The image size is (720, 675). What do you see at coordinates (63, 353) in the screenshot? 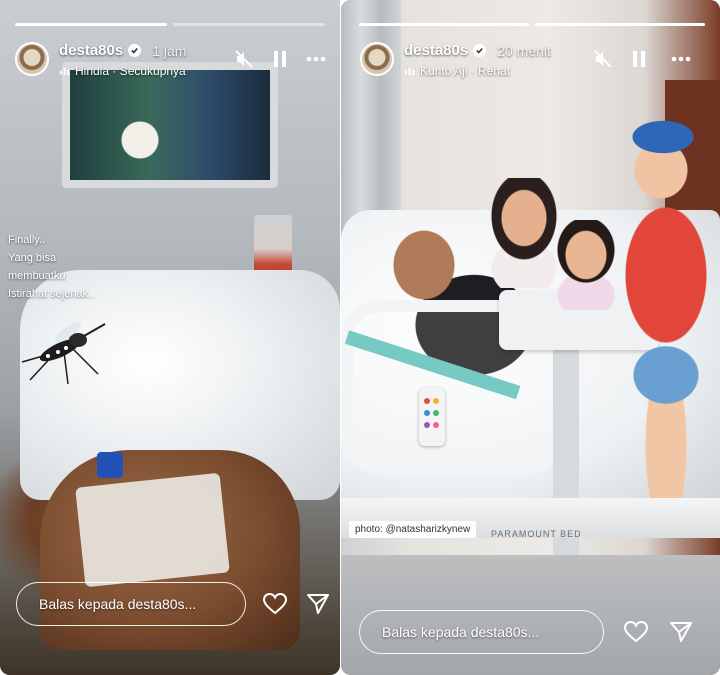
I see `mosquito-sticker-icon` at bounding box center [63, 353].